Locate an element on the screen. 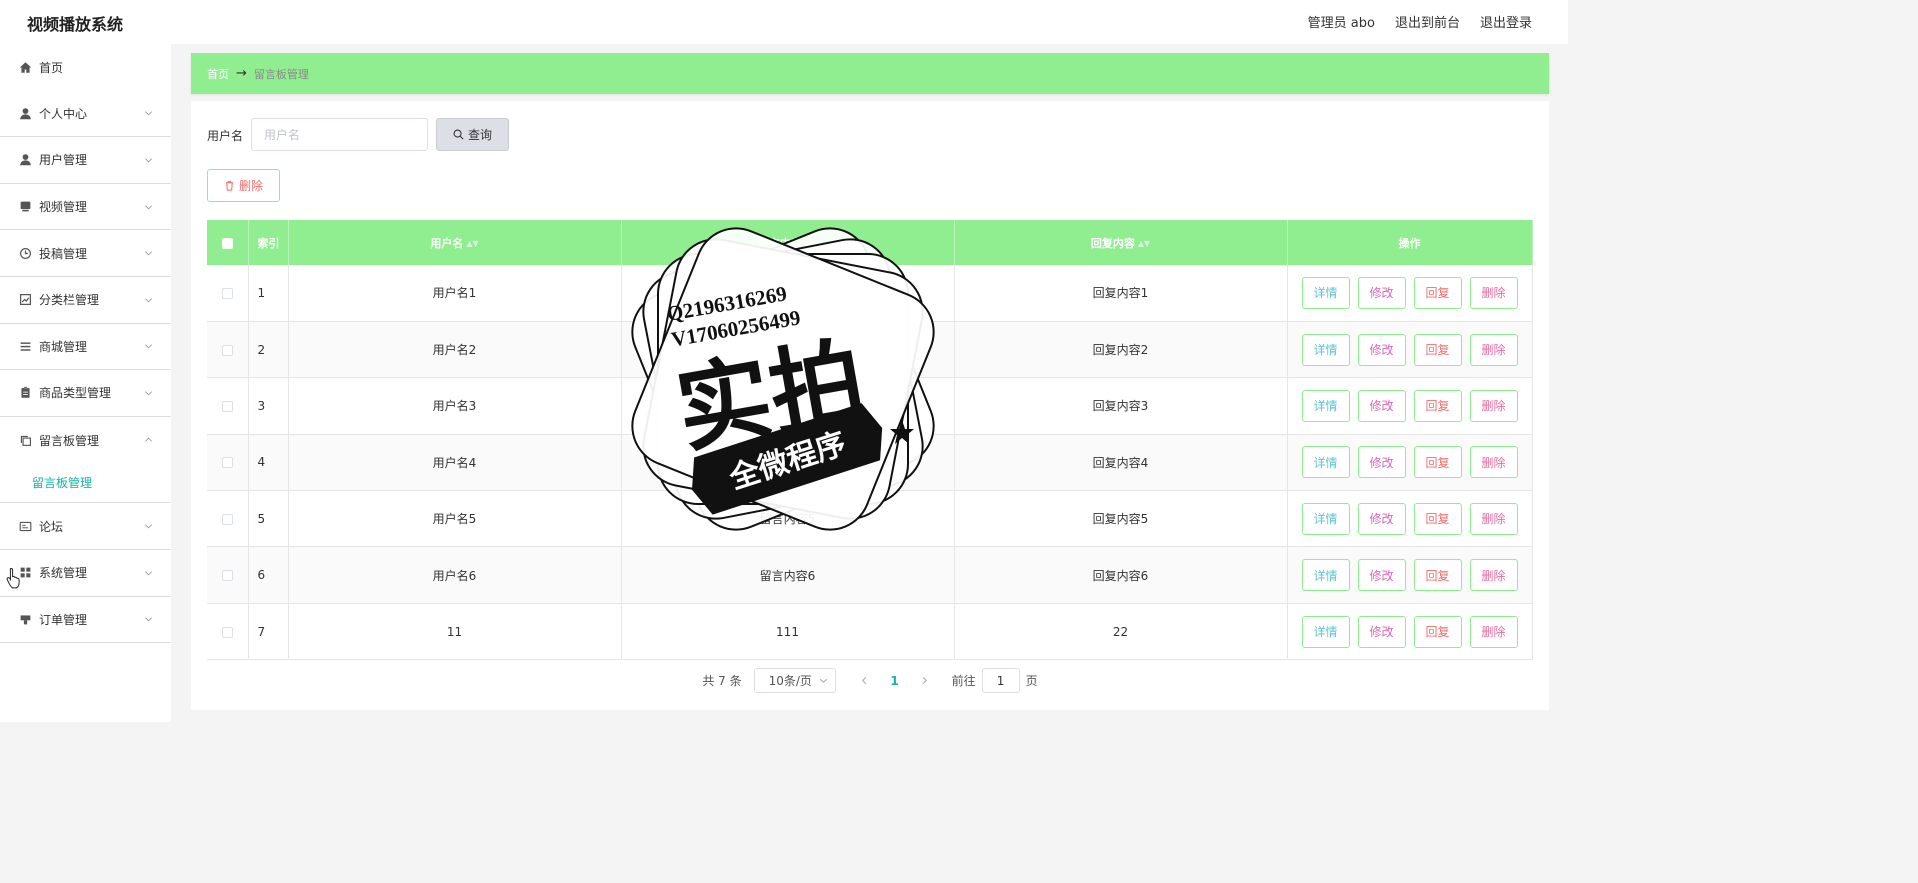 This screenshot has width=1918, height=883. row-select-cell is located at coordinates (228, 293).